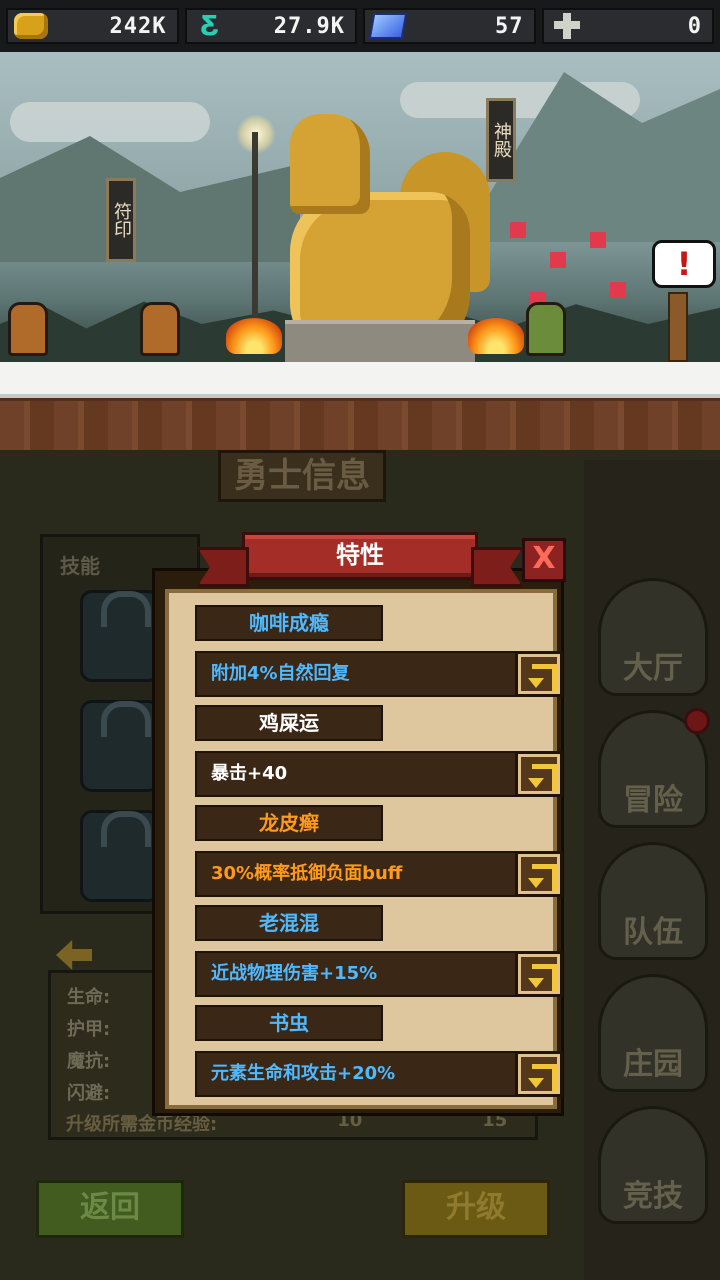 This screenshot has height=1280, width=720. What do you see at coordinates (365, 1074) in the screenshot?
I see `trait-description: 元素生命和攻击+20%` at bounding box center [365, 1074].